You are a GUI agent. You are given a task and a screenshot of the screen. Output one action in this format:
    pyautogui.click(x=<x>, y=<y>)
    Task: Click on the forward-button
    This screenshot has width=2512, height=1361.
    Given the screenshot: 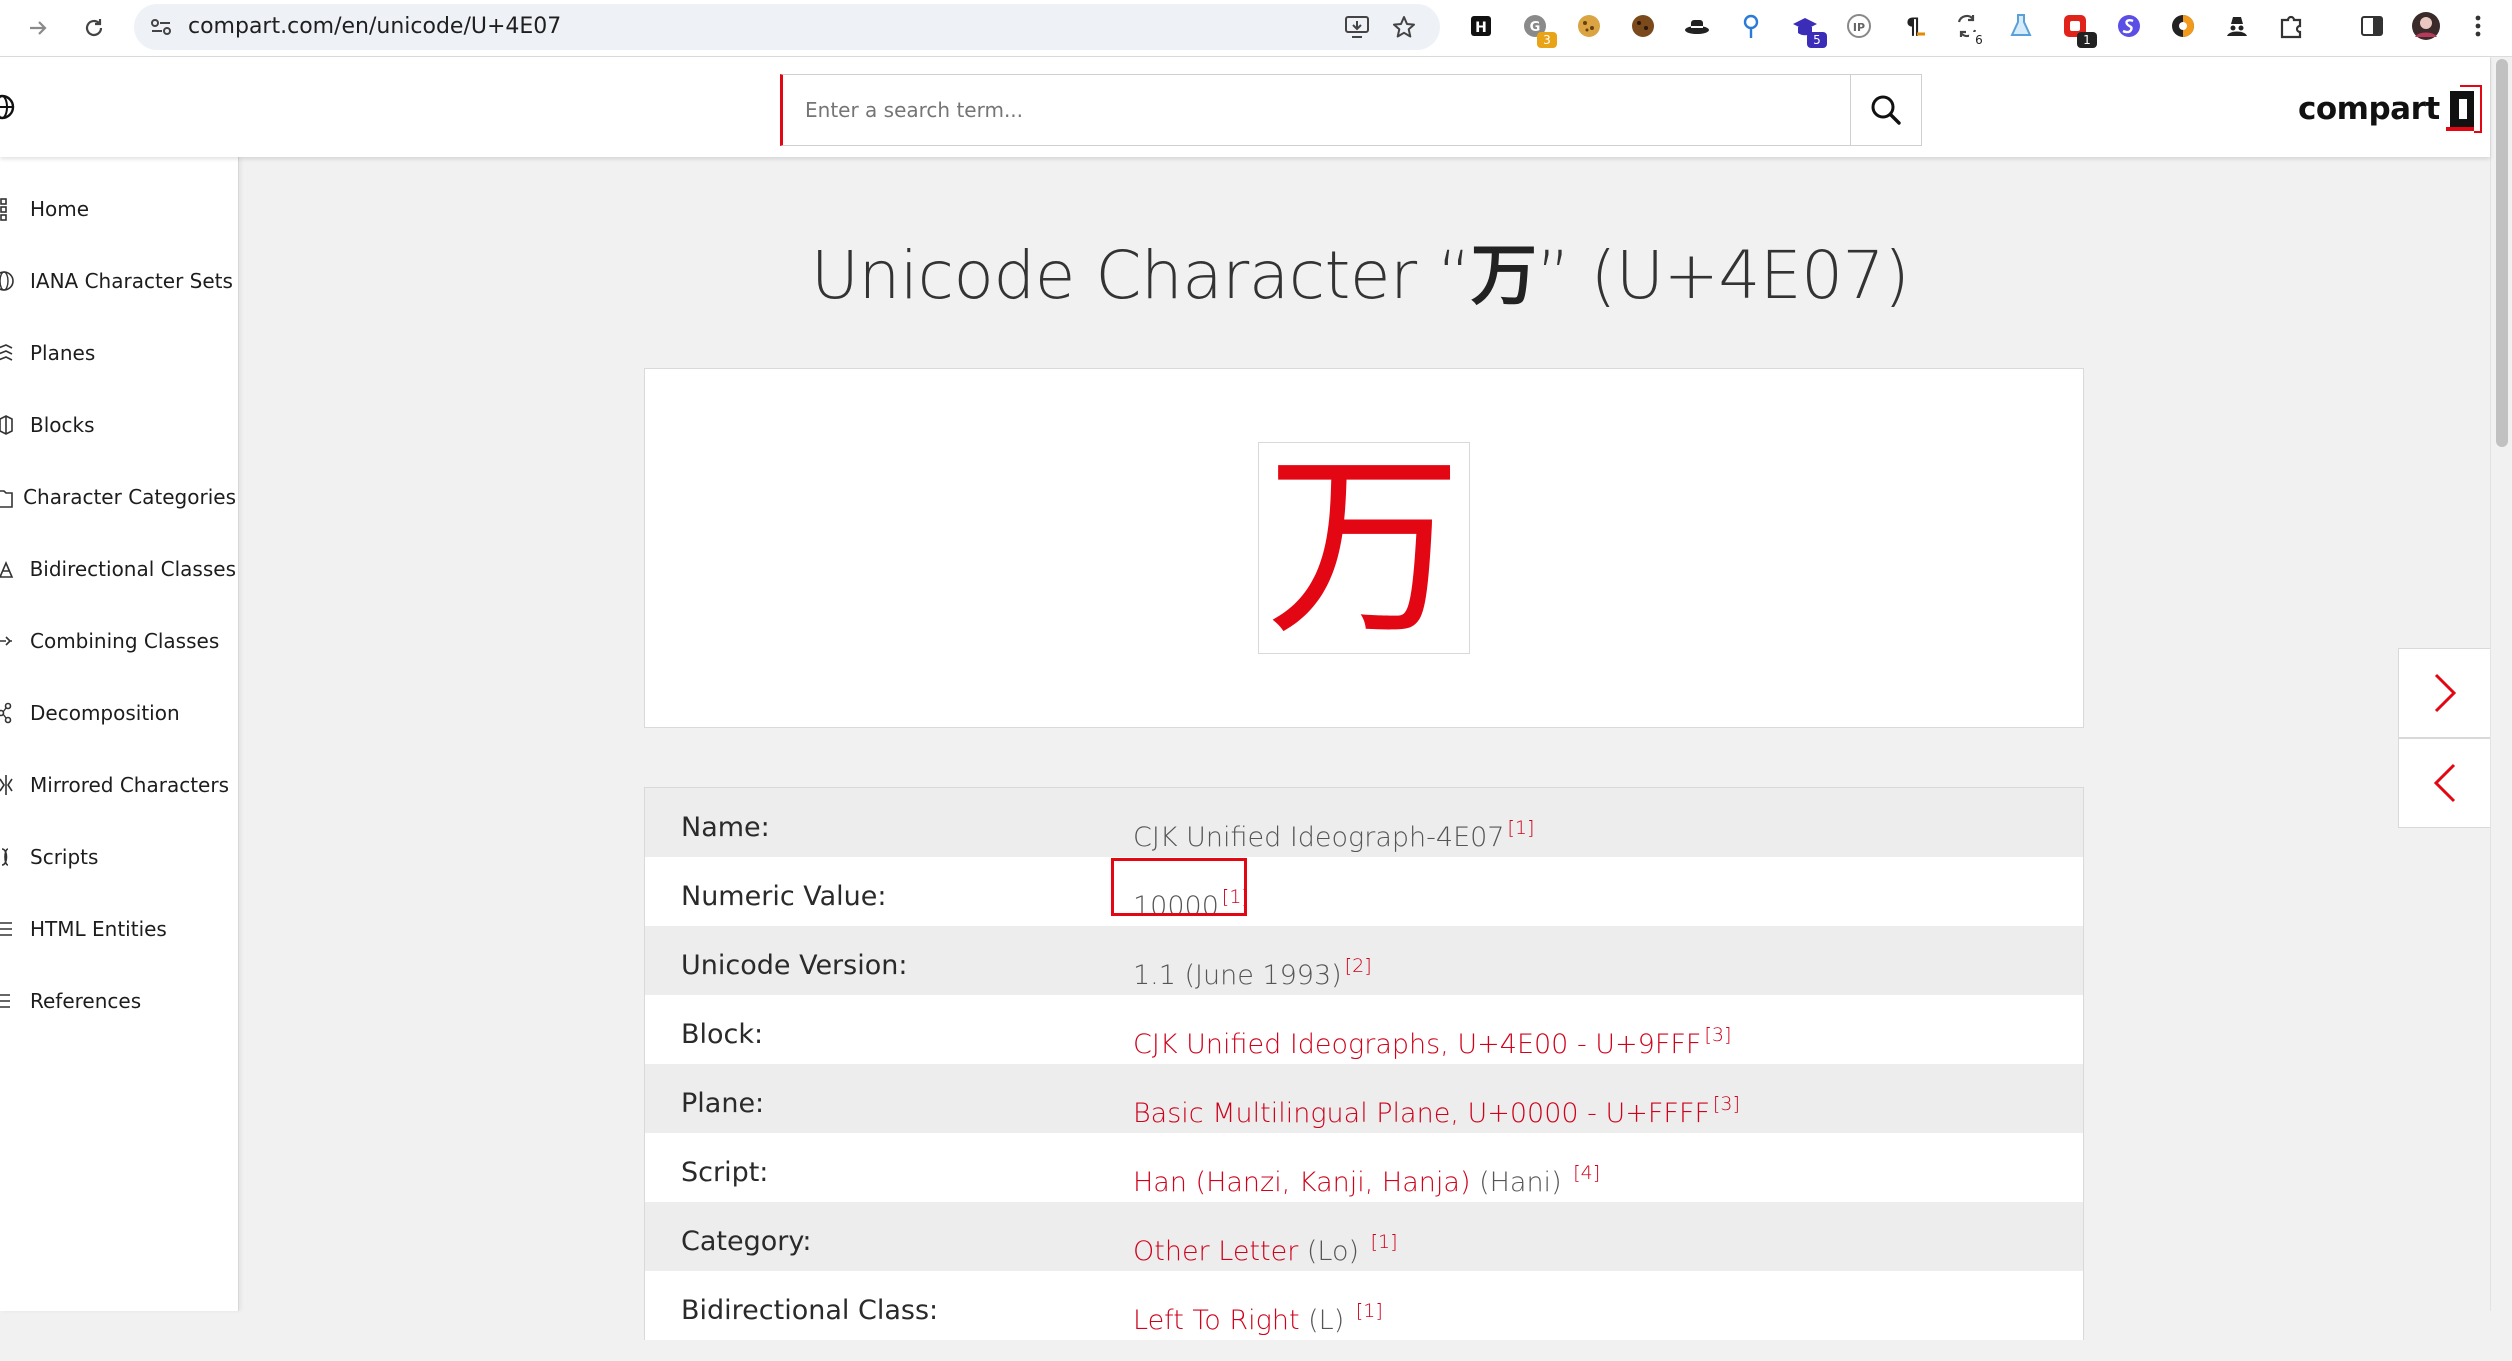 What is the action you would take?
    pyautogui.click(x=38, y=28)
    